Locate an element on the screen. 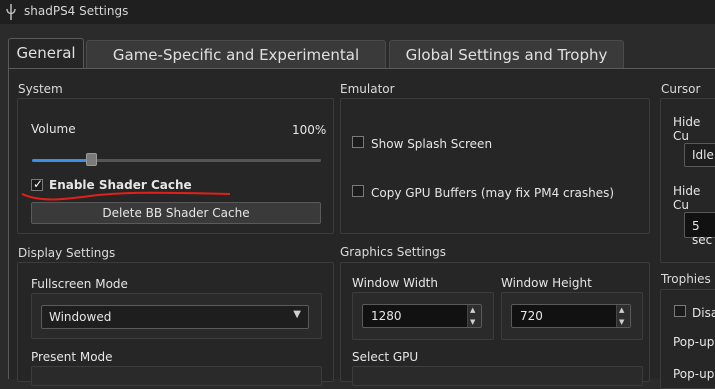 The width and height of the screenshot is (715, 389). hide-cursor-timeout-label: Hide Cu is located at coordinates (687, 198).